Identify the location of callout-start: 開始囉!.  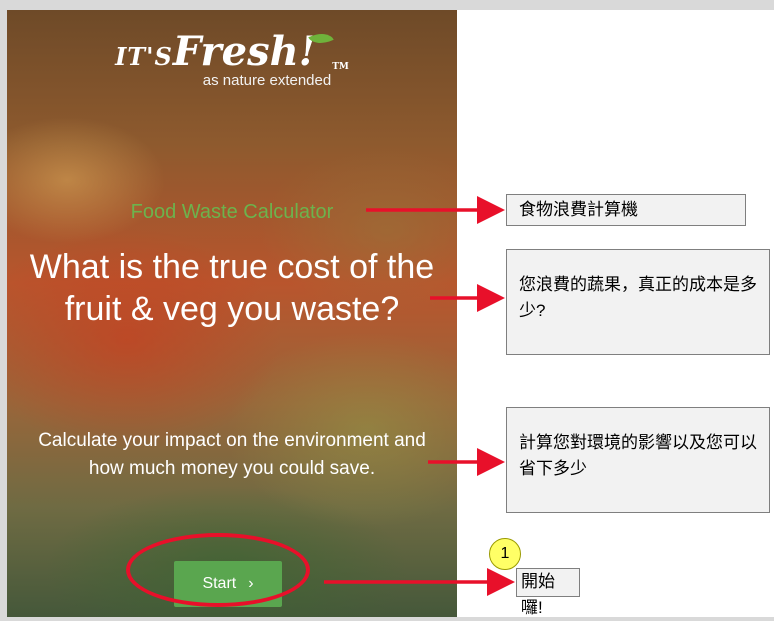
(548, 592).